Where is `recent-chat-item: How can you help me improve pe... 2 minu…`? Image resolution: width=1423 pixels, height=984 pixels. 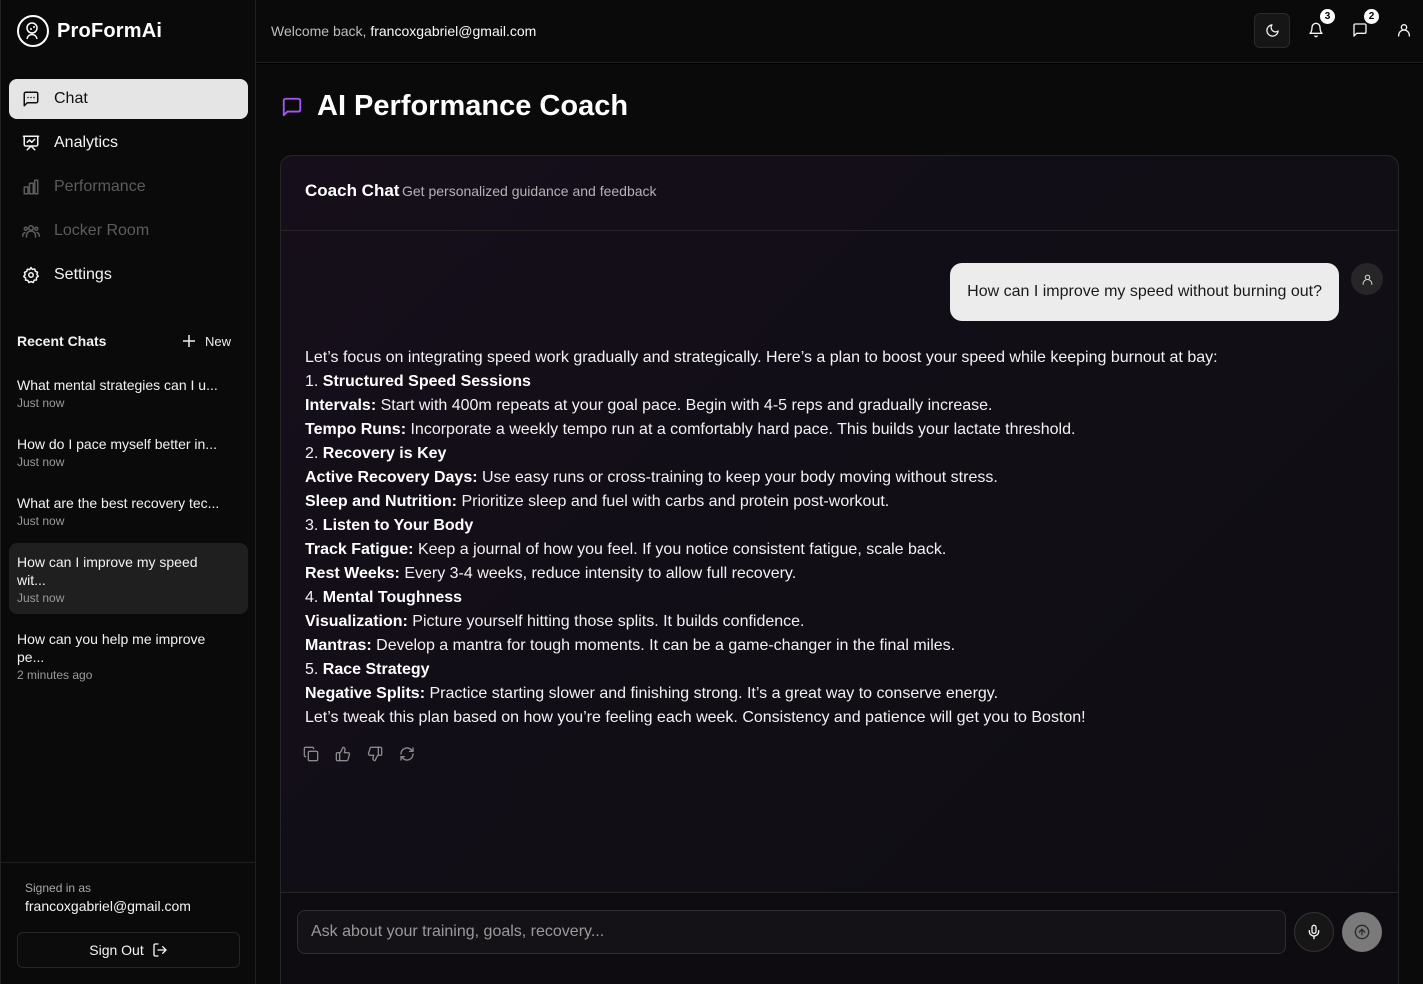 recent-chat-item: How can you help me improve pe... 2 minu… is located at coordinates (128, 655).